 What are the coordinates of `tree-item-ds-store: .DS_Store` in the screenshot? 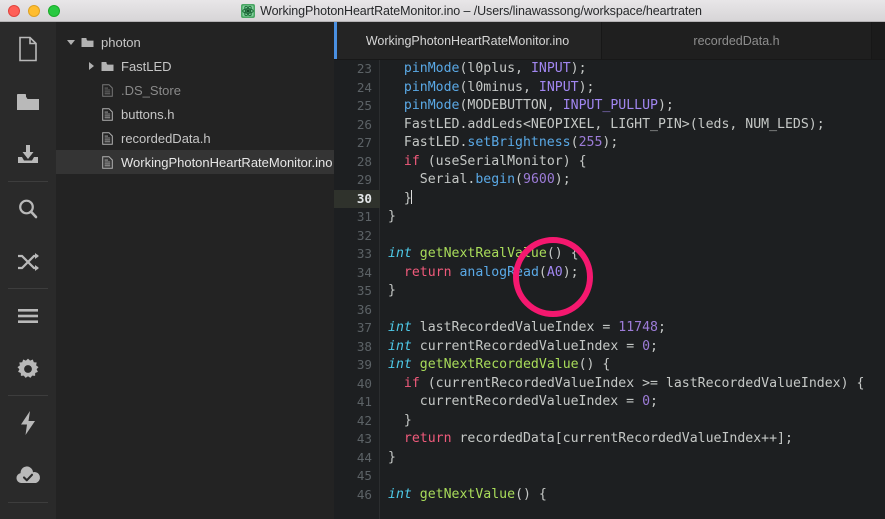 It's located at (195, 90).